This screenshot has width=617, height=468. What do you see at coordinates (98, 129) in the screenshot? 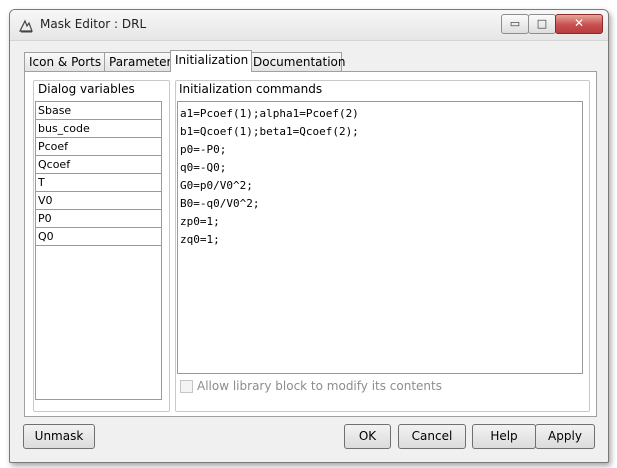
I see `list-item: bus_code` at bounding box center [98, 129].